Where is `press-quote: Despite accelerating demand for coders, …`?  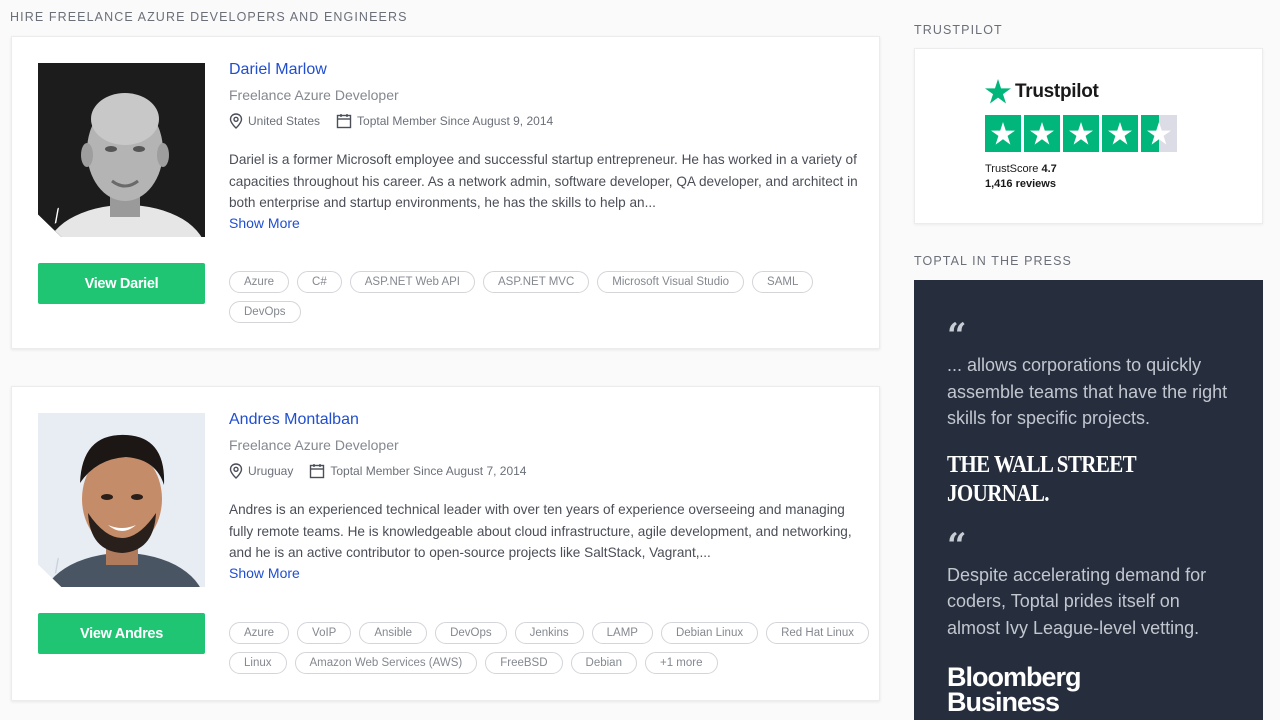
press-quote: Despite accelerating demand for coders, … is located at coordinates (1077, 601).